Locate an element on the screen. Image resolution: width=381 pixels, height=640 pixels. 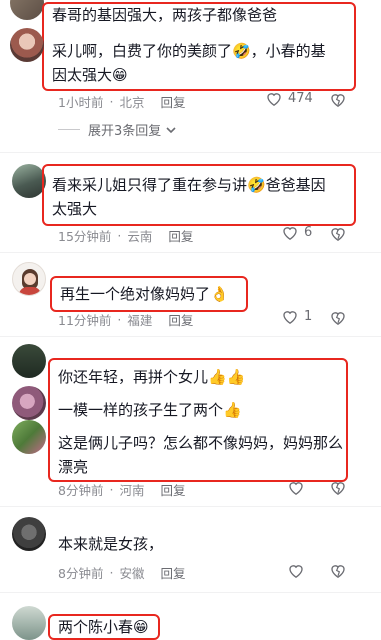
comment-text: 漂亮 is located at coordinates (73, 467).